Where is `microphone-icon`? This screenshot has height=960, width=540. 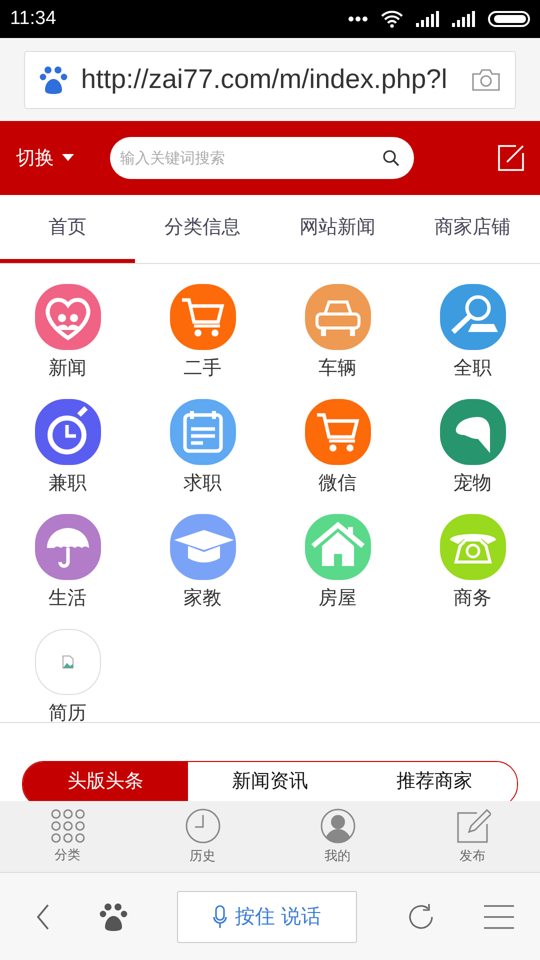 microphone-icon is located at coordinates (219, 916).